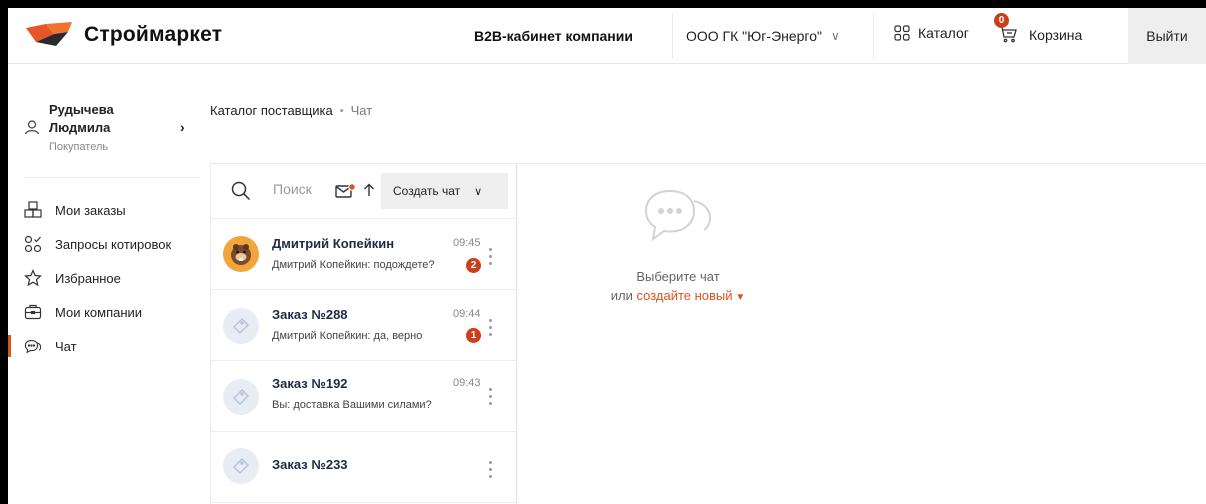 This screenshot has height=504, width=1206. I want to click on sort-arrow-icon, so click(369, 190).